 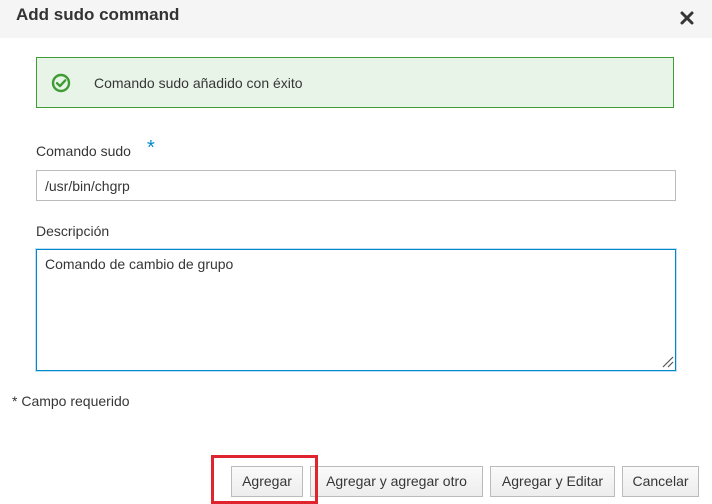 I want to click on add-button: Agregar, so click(x=267, y=481).